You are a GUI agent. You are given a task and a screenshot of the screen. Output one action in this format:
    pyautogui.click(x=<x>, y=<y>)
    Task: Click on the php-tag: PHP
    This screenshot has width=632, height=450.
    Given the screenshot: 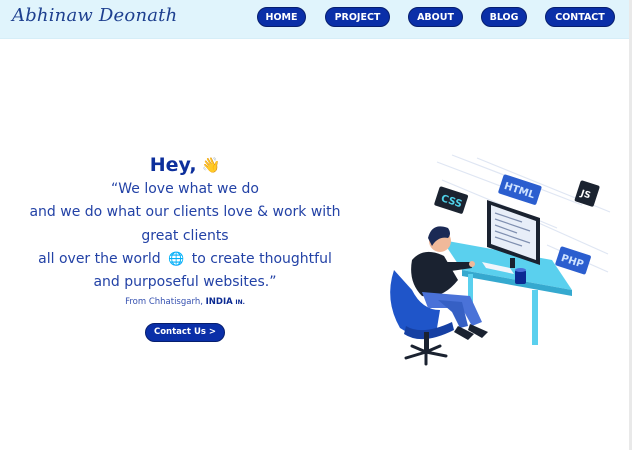 What is the action you would take?
    pyautogui.click(x=573, y=260)
    